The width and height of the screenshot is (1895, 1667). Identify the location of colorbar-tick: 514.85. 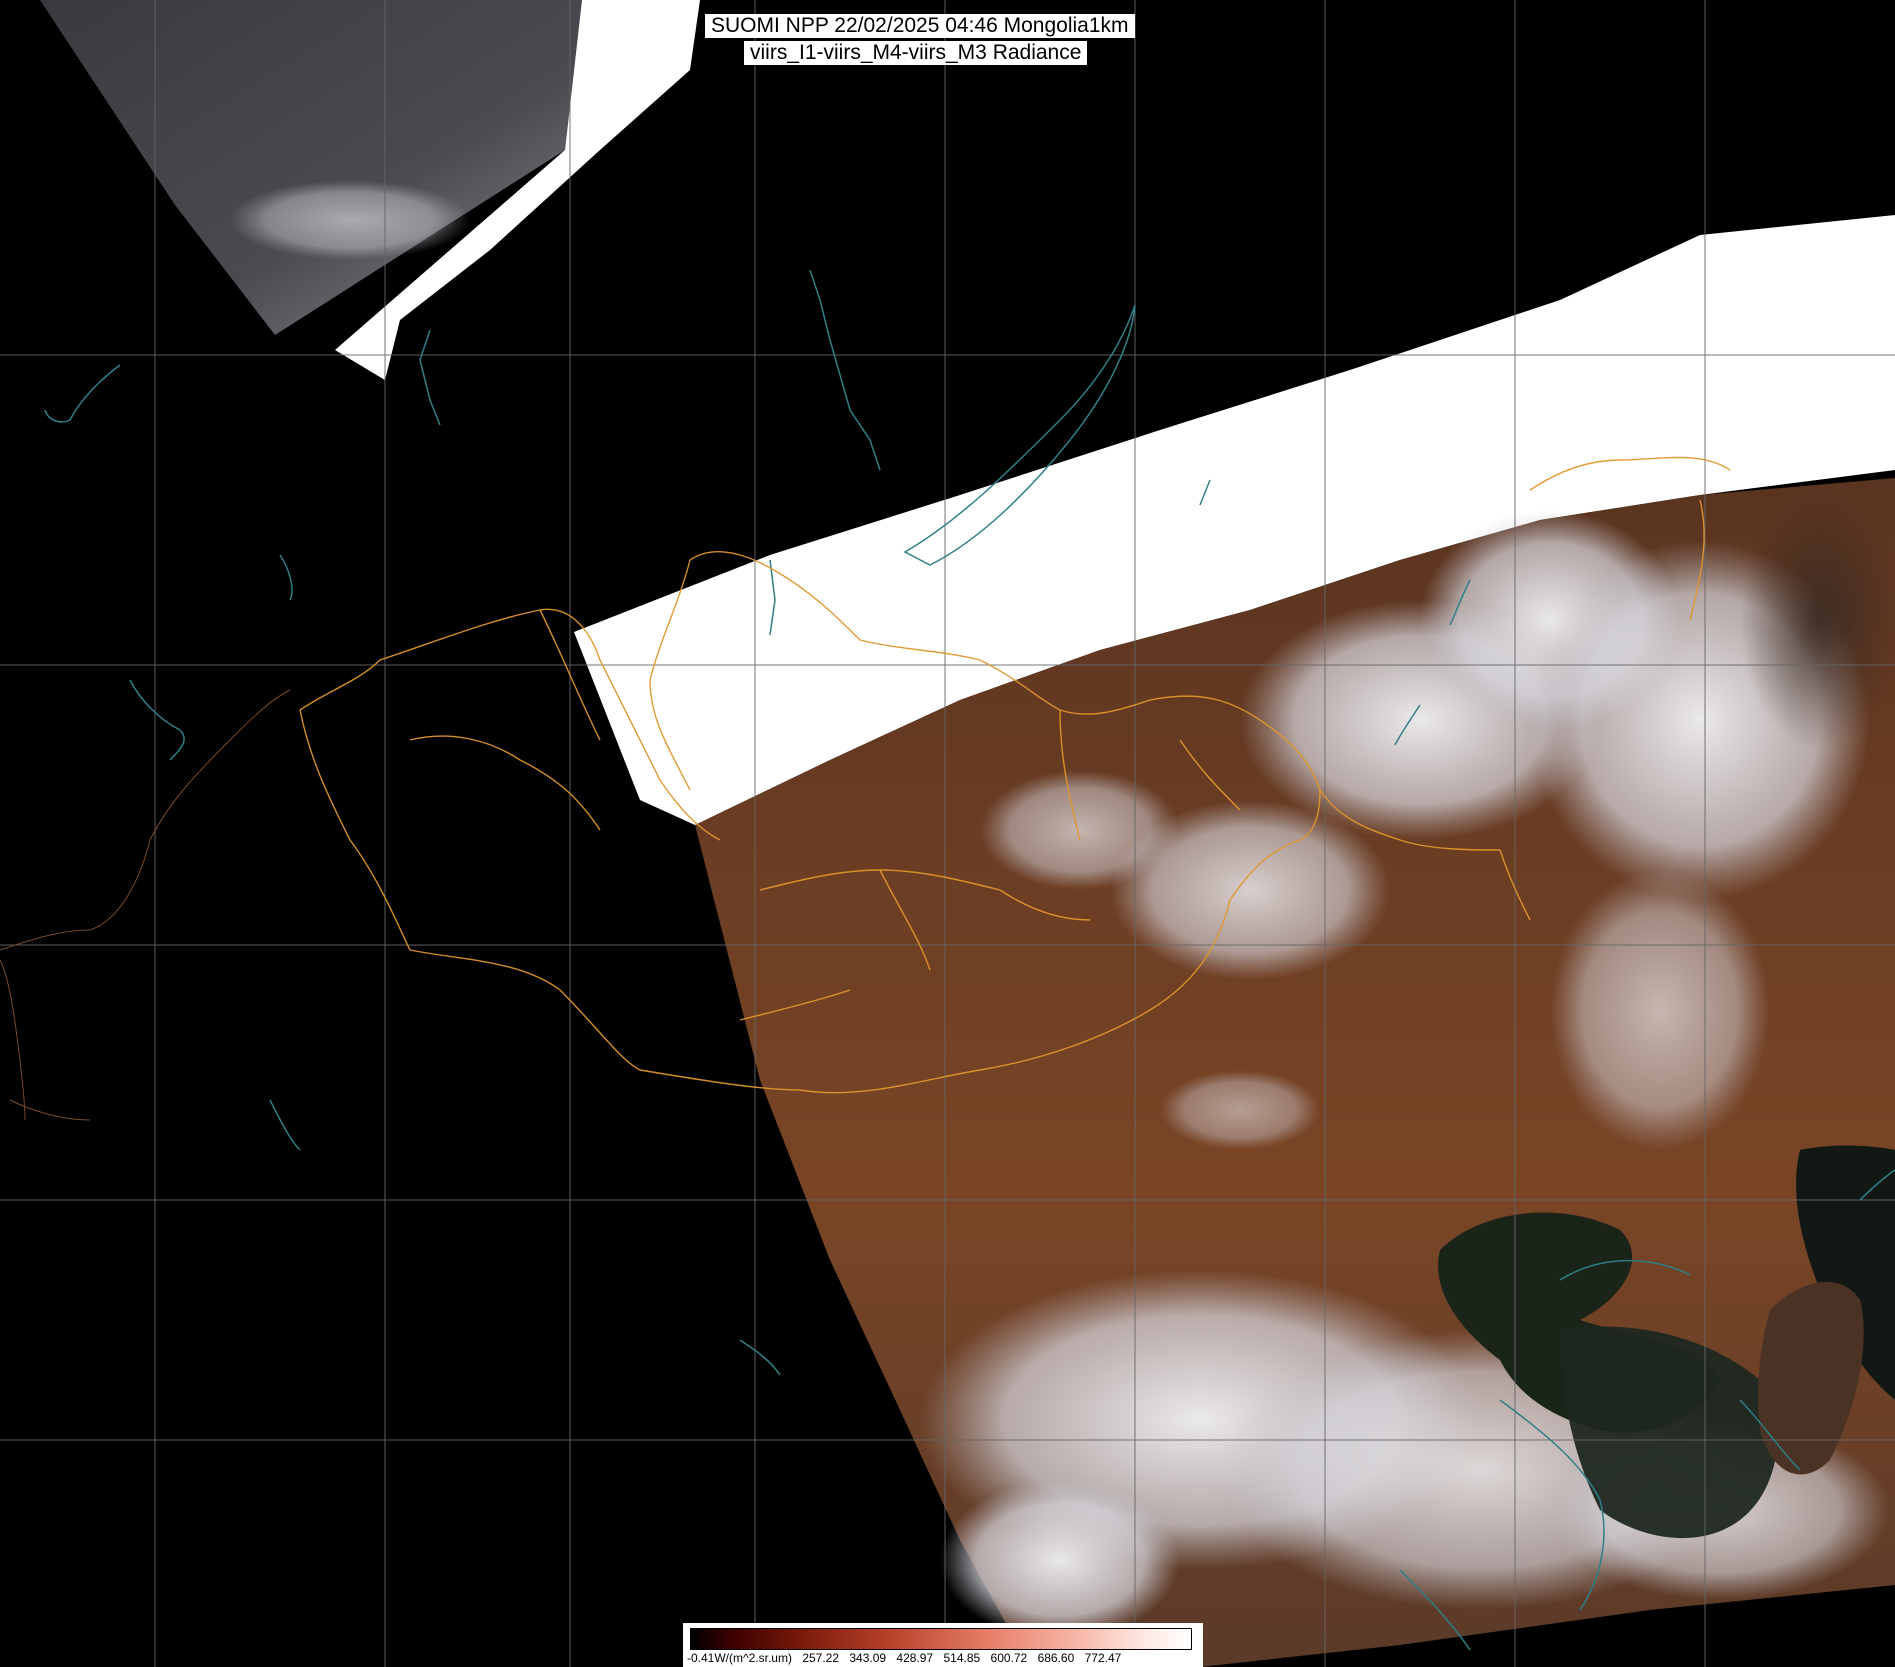
(962, 1658).